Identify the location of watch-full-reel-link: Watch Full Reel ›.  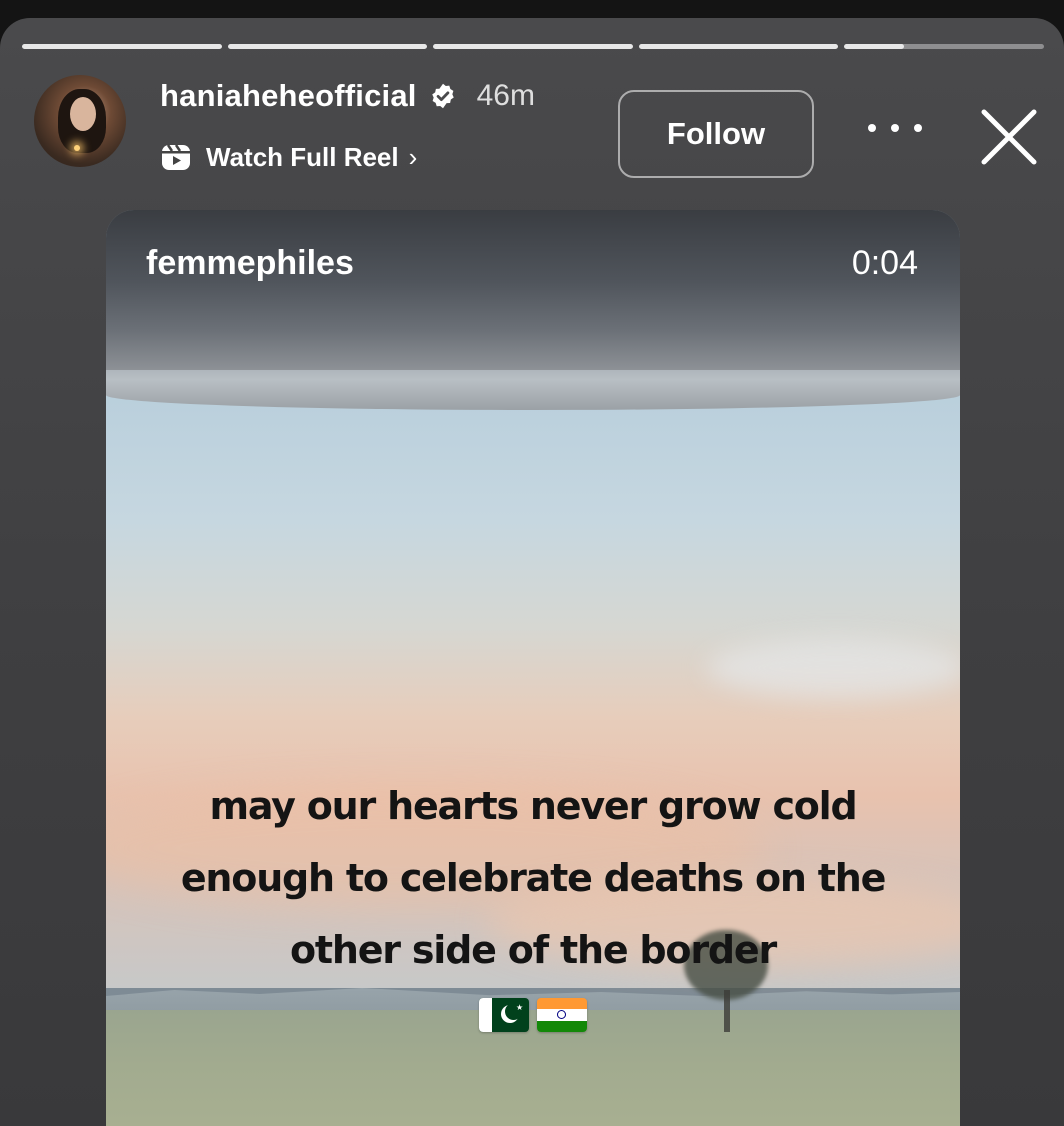
(288, 157).